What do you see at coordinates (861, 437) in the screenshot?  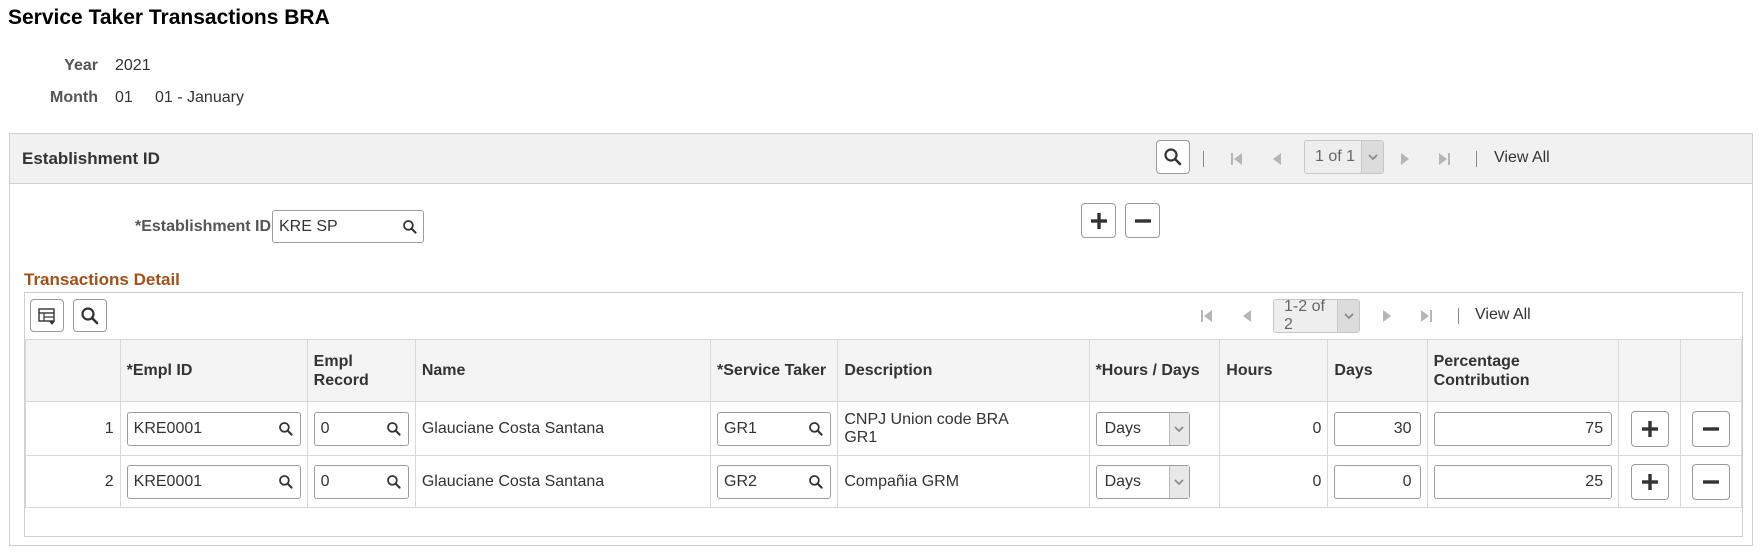 I see `description-line-2: GR1` at bounding box center [861, 437].